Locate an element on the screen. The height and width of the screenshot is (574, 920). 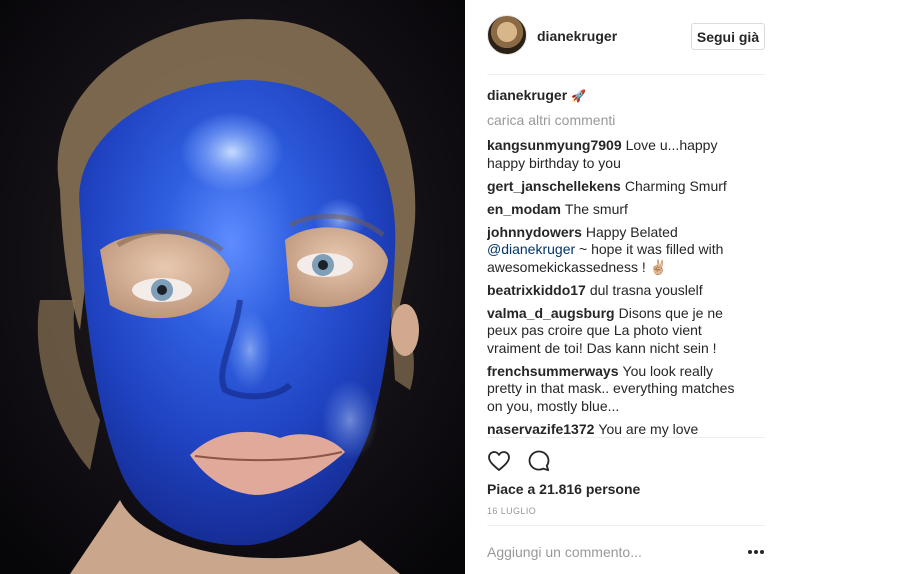
add-comment-area is located at coordinates (626, 552).